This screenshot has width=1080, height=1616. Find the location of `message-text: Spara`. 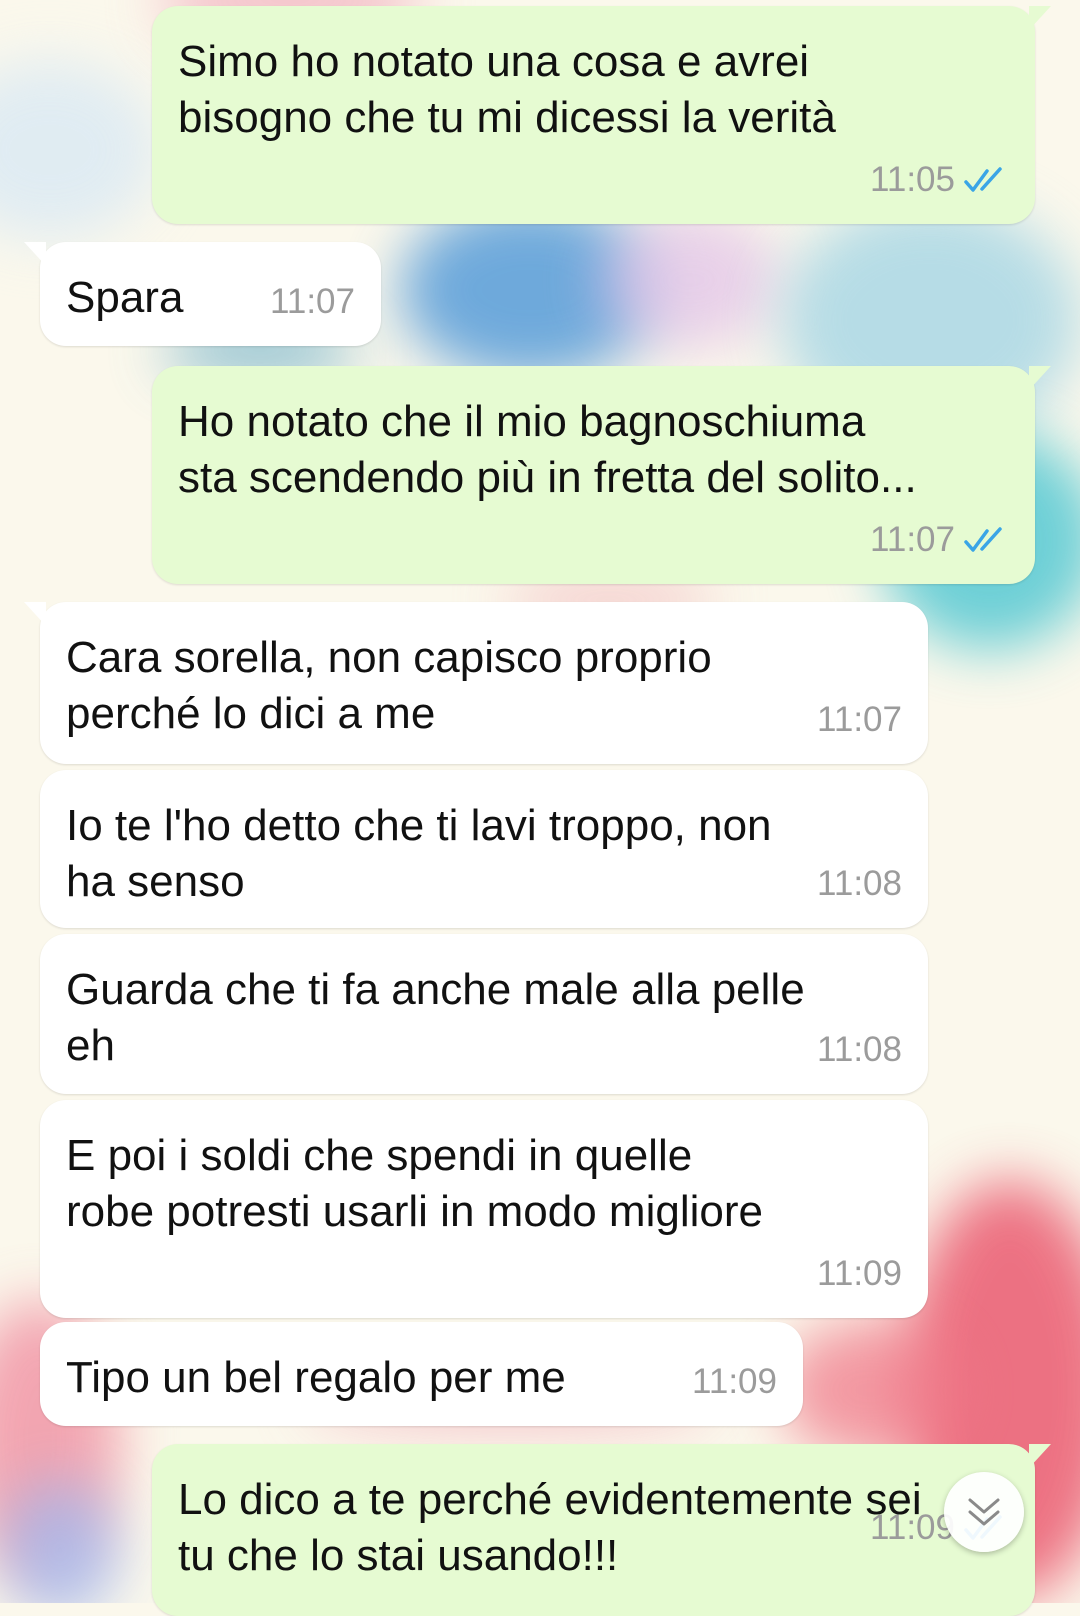

message-text: Spara is located at coordinates (125, 297).